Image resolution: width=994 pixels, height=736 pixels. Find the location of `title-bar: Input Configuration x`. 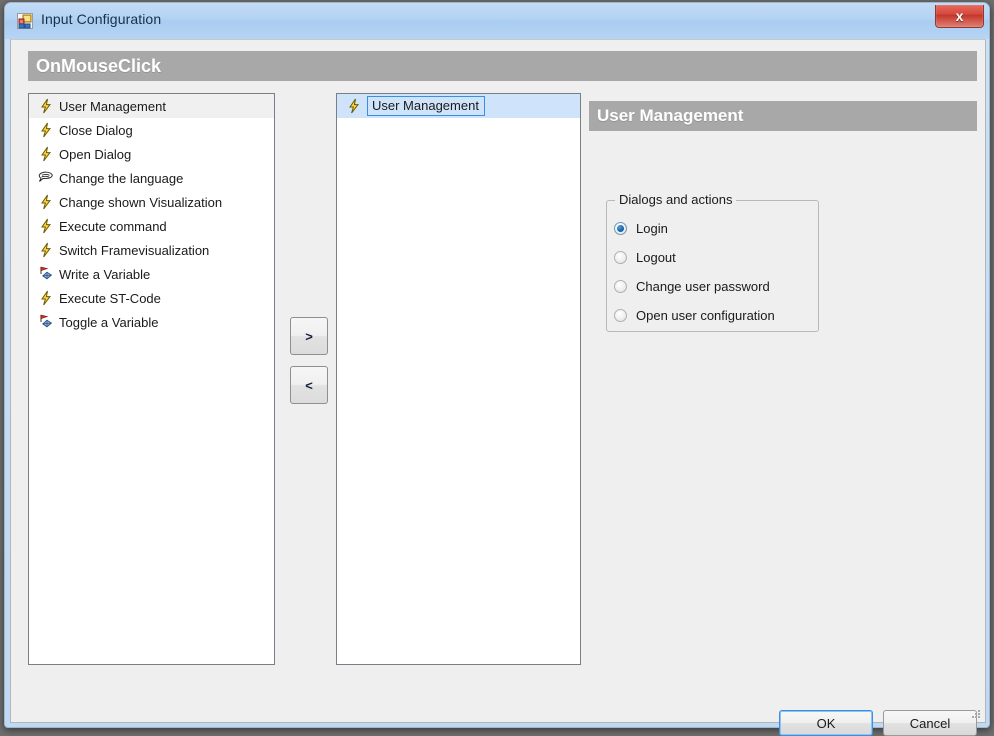

title-bar: Input Configuration x is located at coordinates (497, 21).